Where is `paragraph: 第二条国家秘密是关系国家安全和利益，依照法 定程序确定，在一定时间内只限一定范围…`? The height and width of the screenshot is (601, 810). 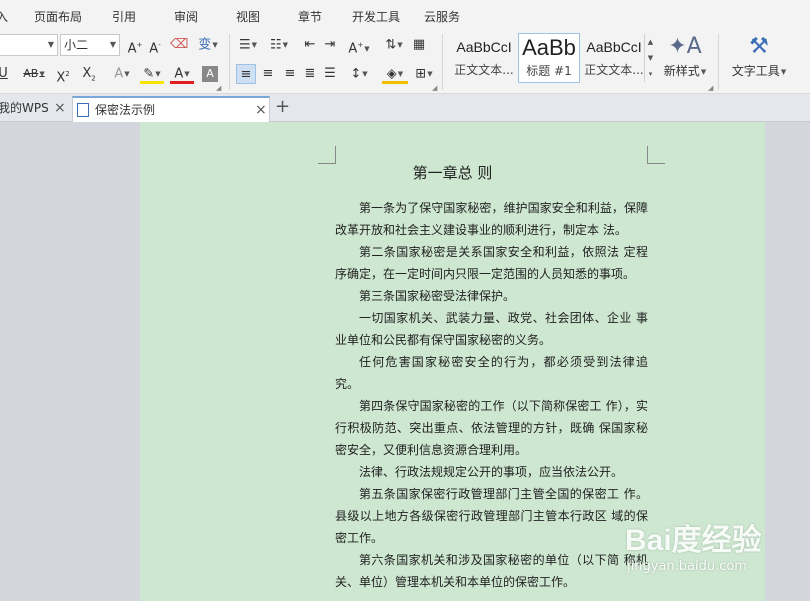 paragraph: 第二条国家秘密是关系国家安全和利益，依照法 定程序确定，在一定时间内只限一定范围… is located at coordinates (491, 263).